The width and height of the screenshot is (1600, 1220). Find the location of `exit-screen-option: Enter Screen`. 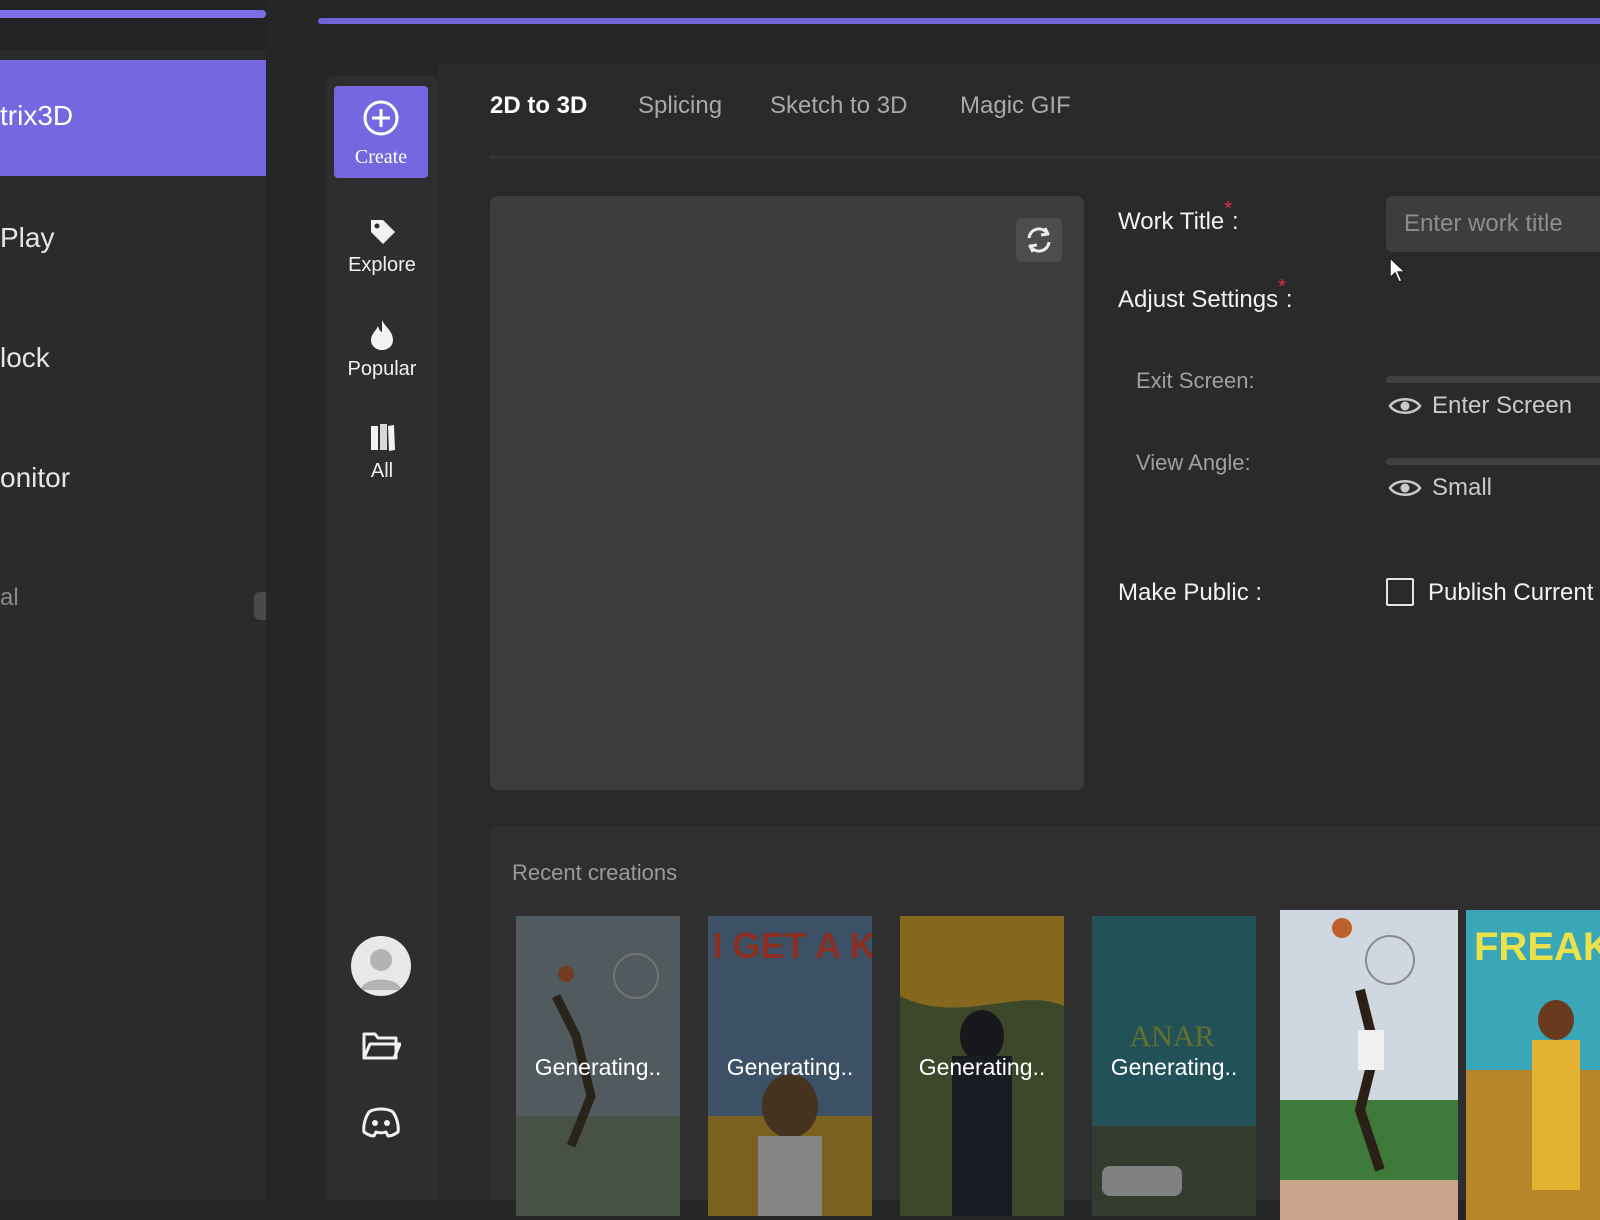

exit-screen-option: Enter Screen is located at coordinates (1480, 406).